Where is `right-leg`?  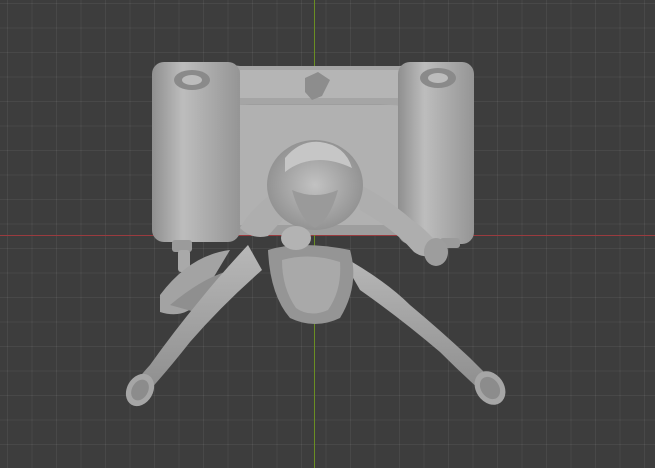
right-leg is located at coordinates (423, 330).